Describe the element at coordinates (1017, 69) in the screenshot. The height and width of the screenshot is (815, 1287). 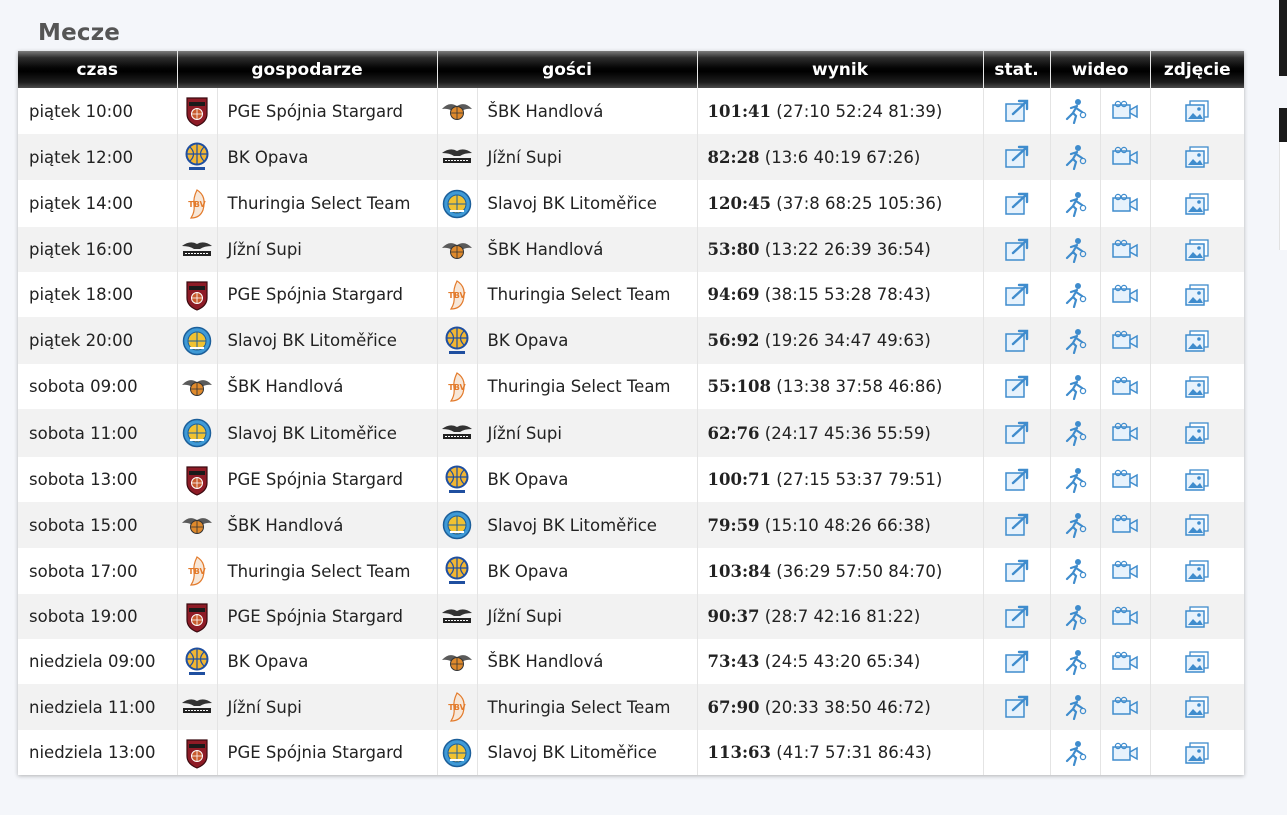
I see `header-stat: stat.` at that location.